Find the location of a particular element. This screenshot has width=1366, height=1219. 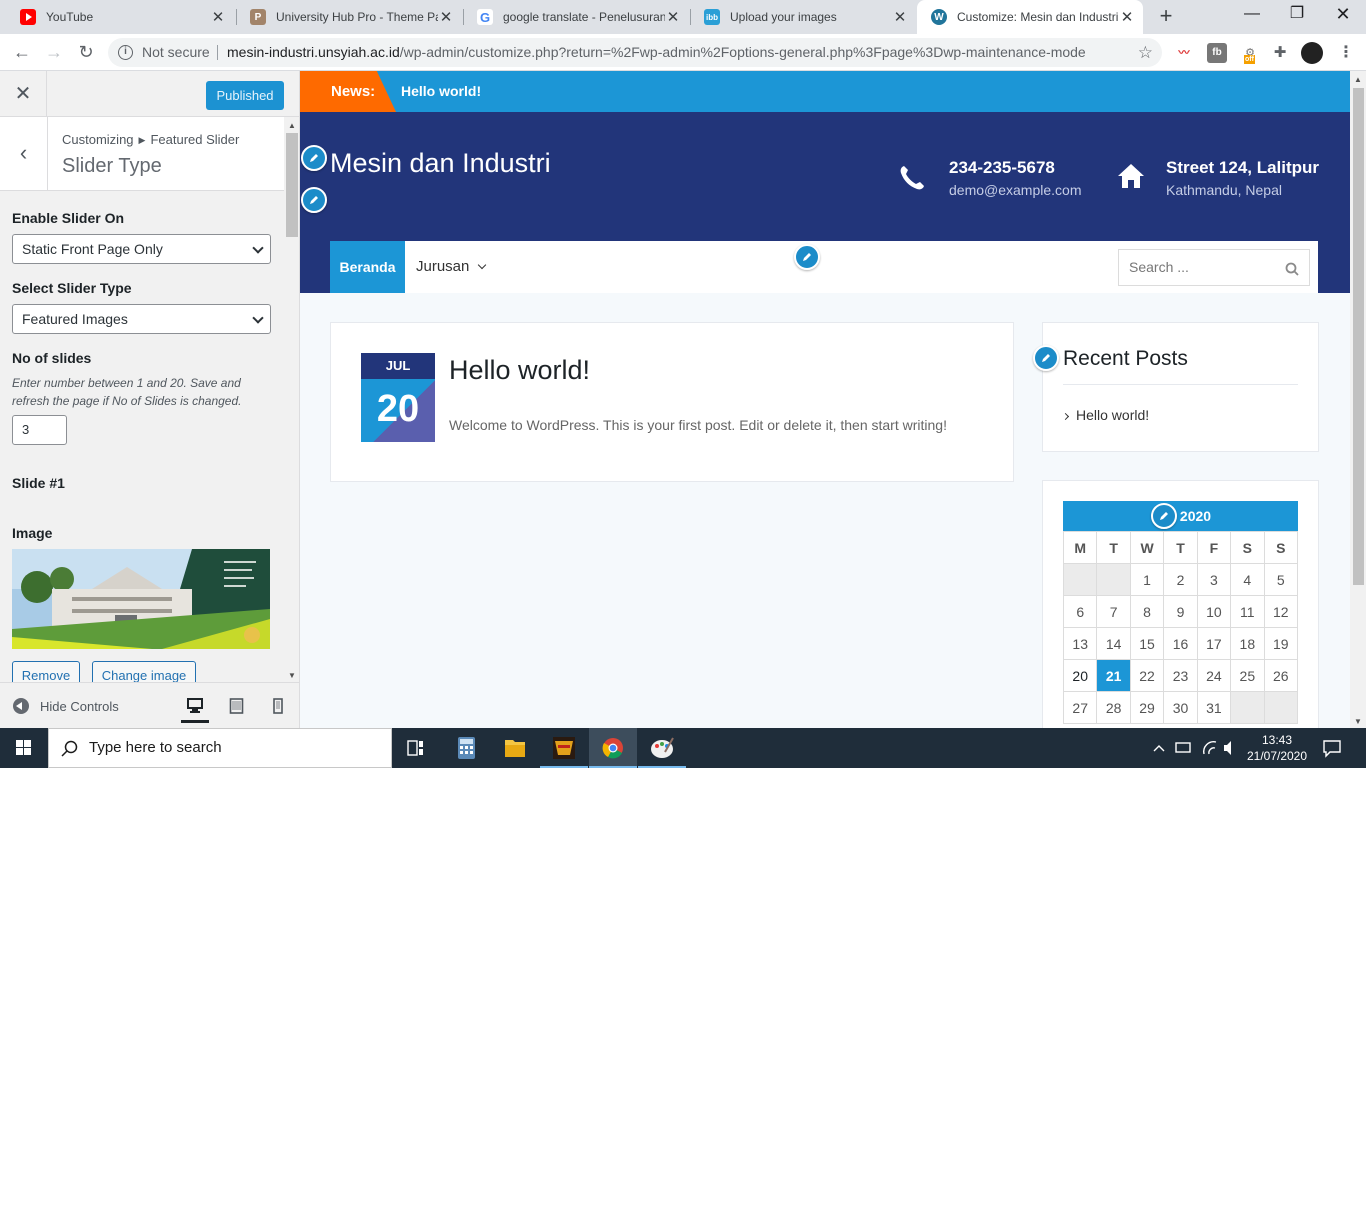

slides-count-input: 3 is located at coordinates (39, 430).